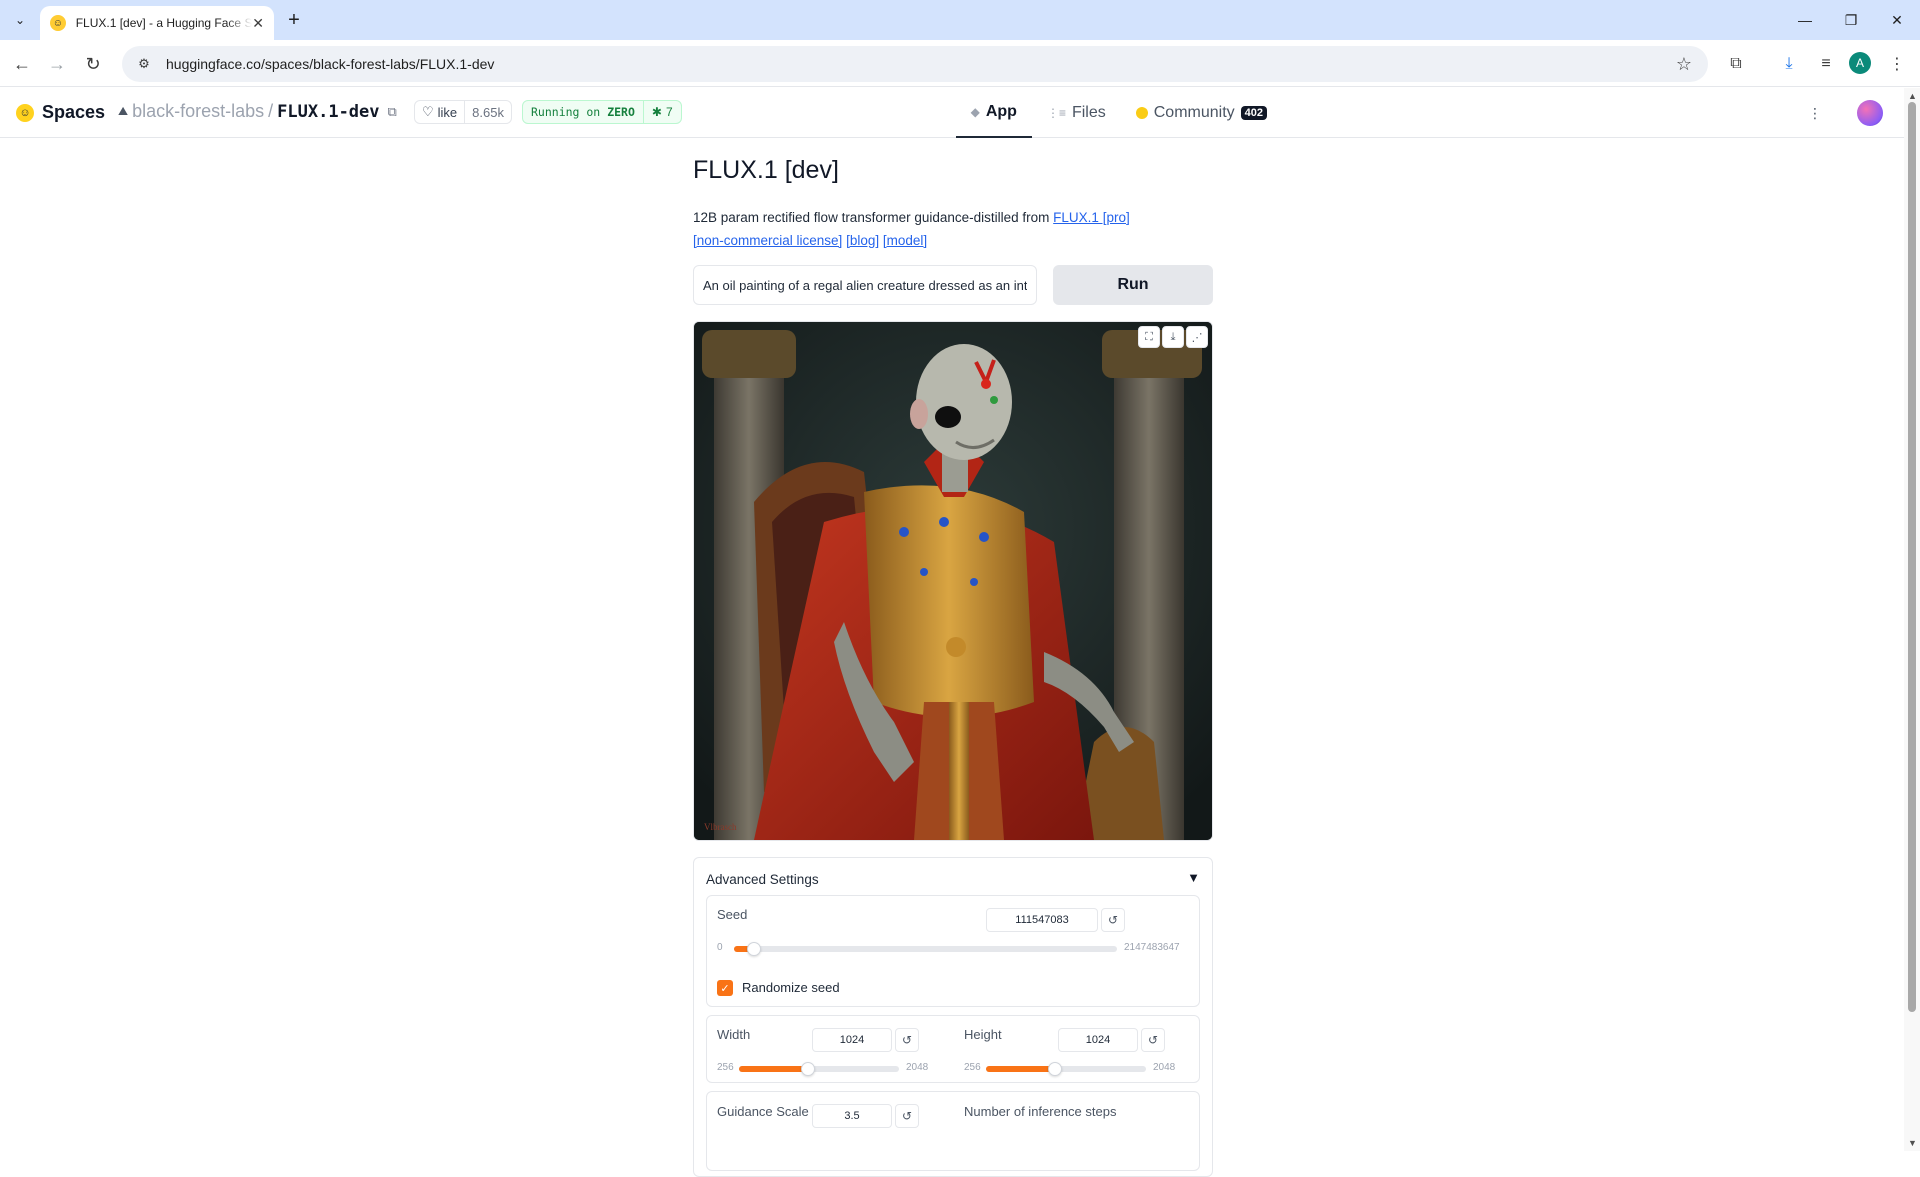 The height and width of the screenshot is (1177, 1920). I want to click on guidance-scale-input, so click(852, 1116).